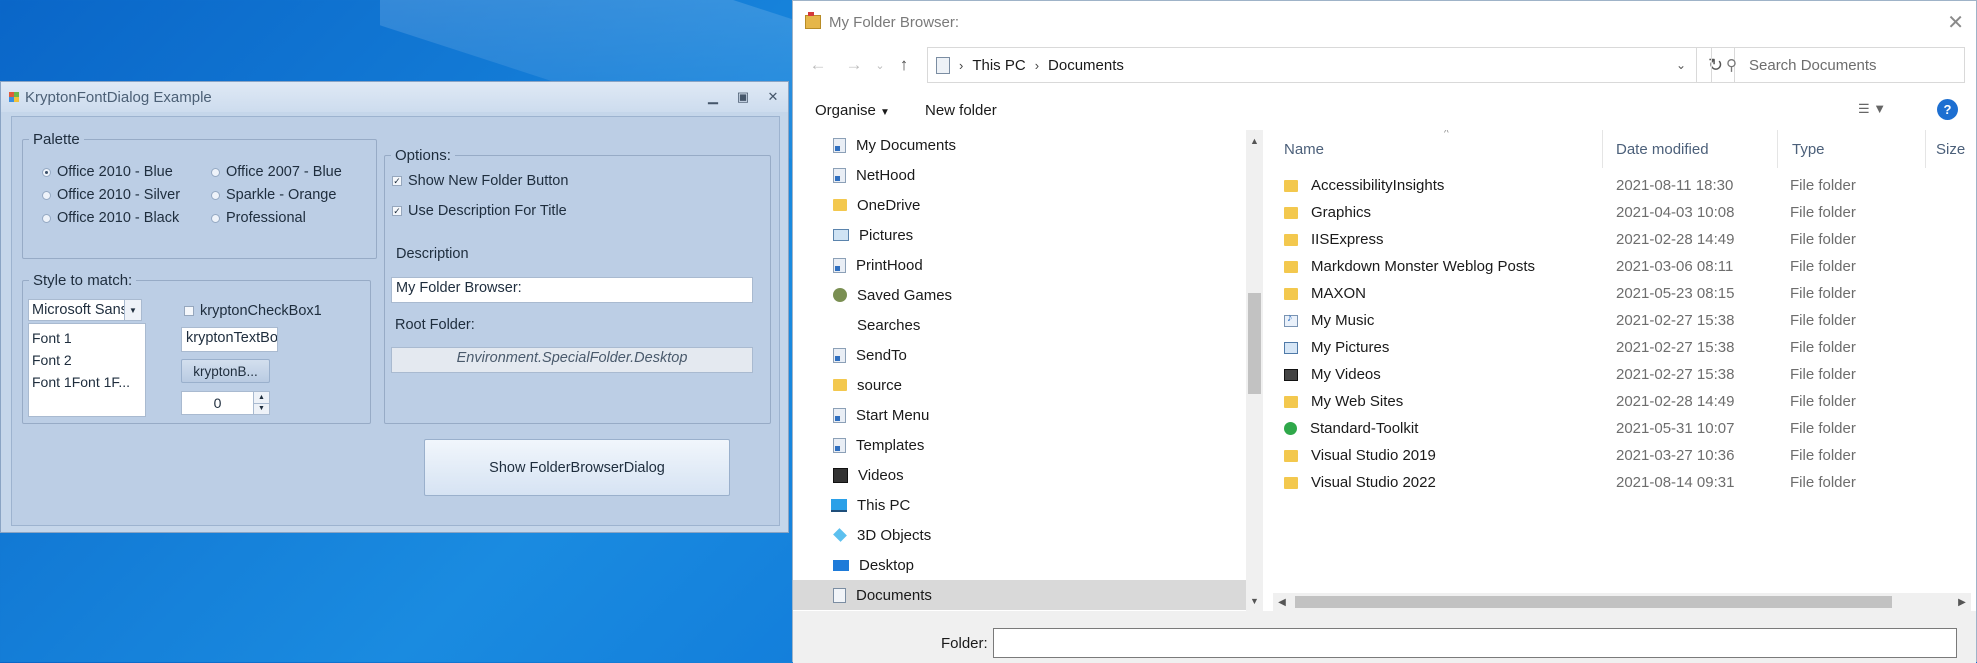 Image resolution: width=1977 pixels, height=663 pixels. I want to click on tree-item-onedrive: OneDrive, so click(1033, 205).